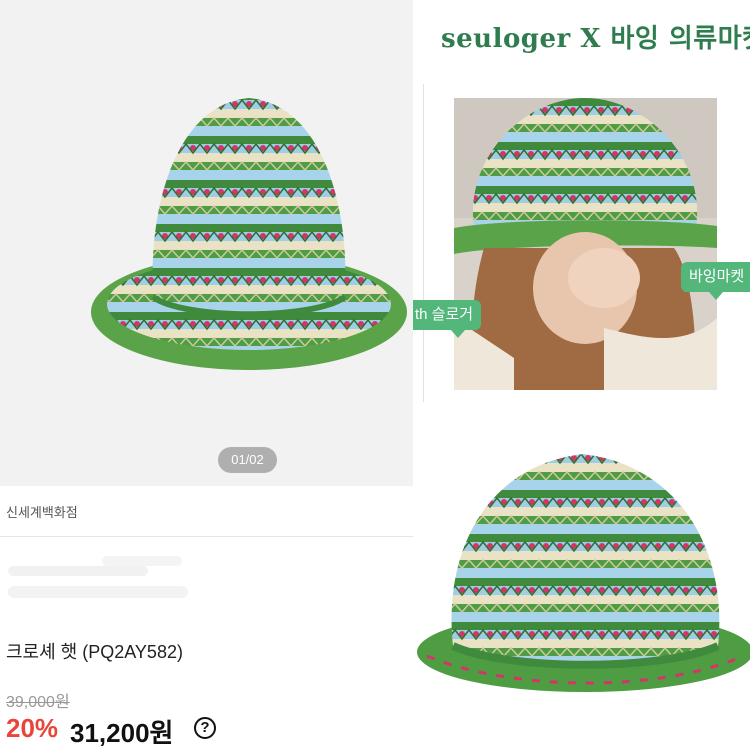  I want to click on store-name: 신세계백화점, so click(42, 511).